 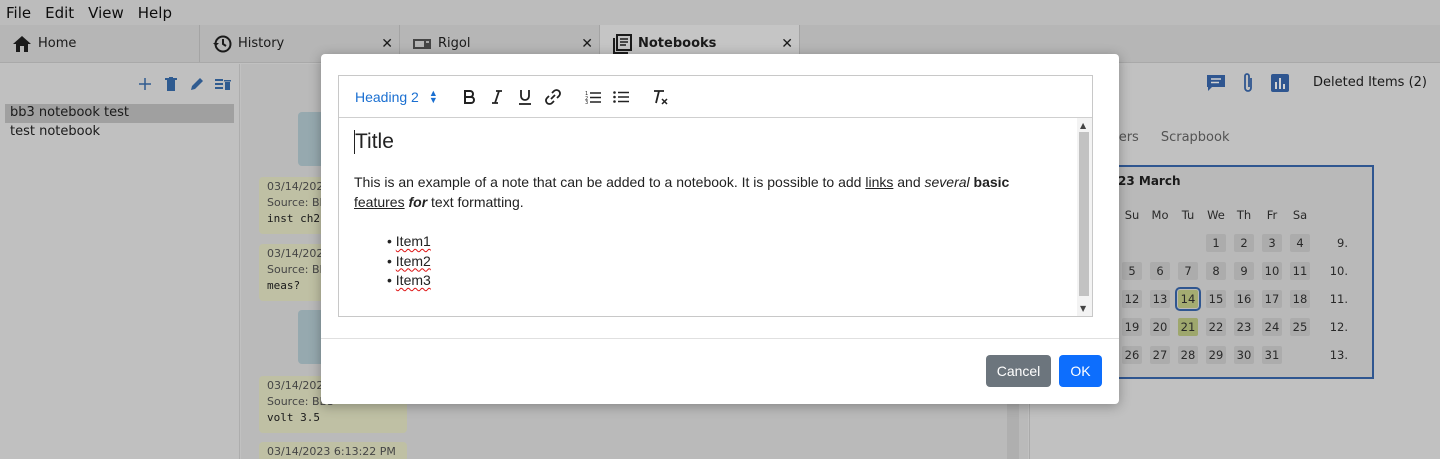 What do you see at coordinates (991, 182) in the screenshot?
I see `bold-text: basic` at bounding box center [991, 182].